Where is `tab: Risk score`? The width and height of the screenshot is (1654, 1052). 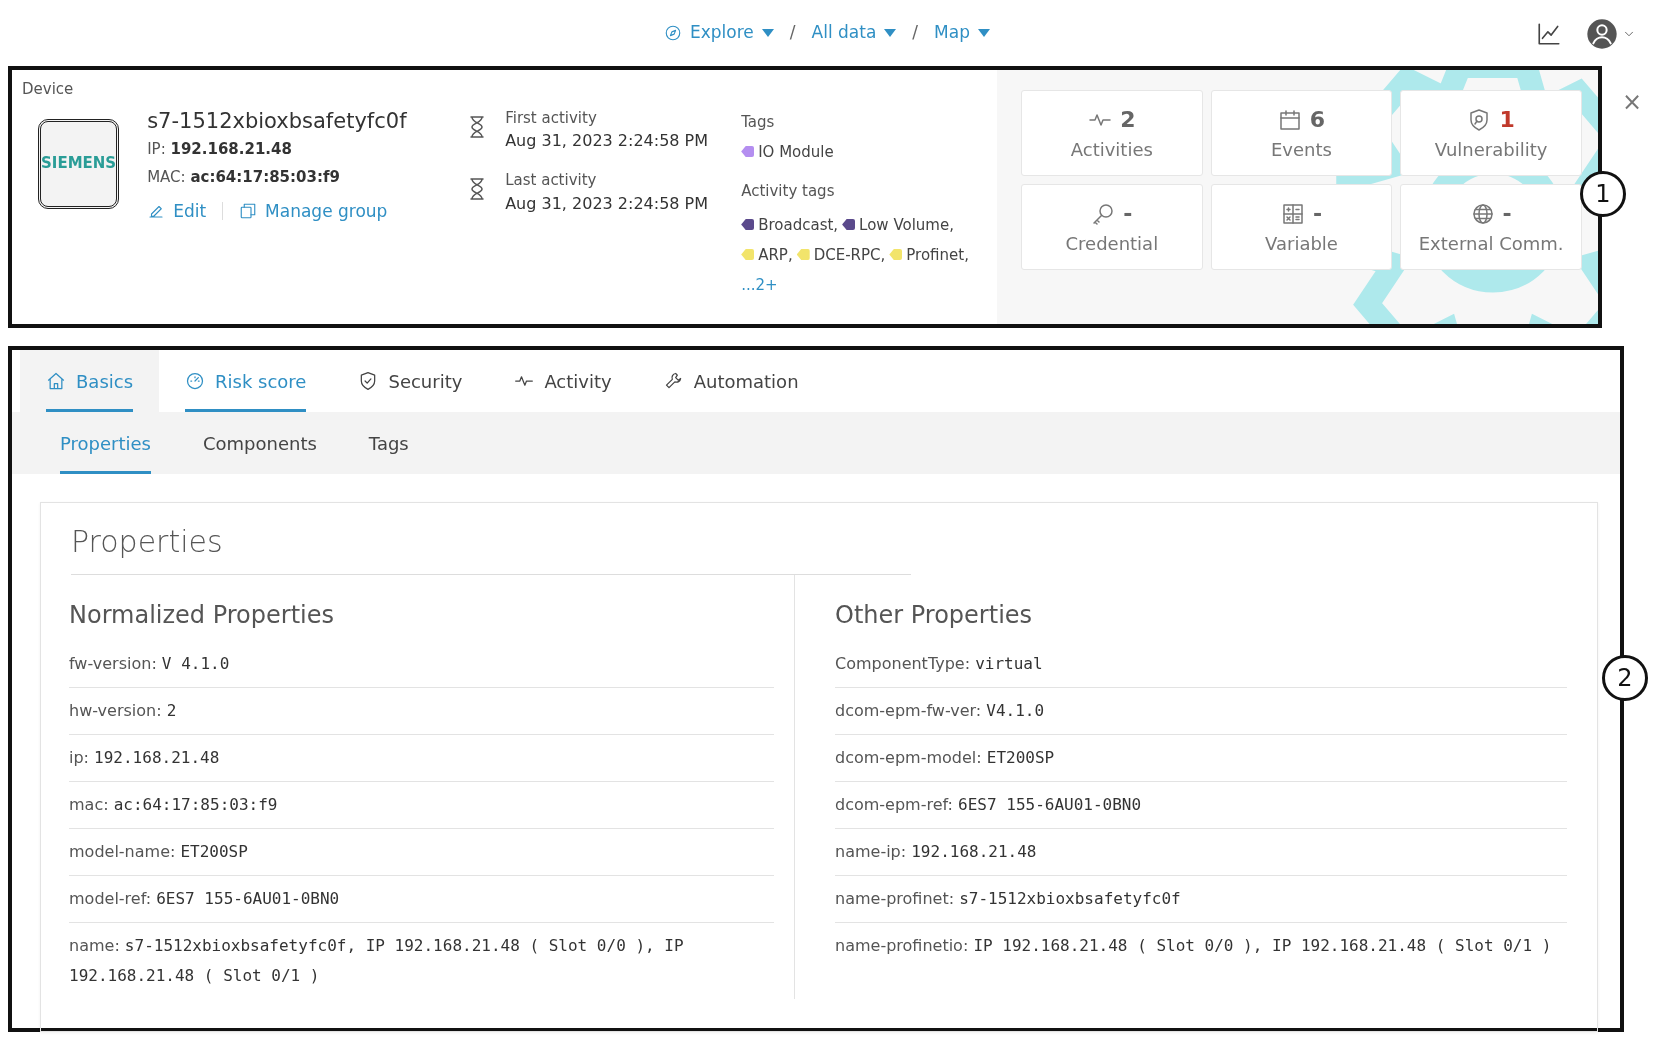
tab: Risk score is located at coordinates (246, 381).